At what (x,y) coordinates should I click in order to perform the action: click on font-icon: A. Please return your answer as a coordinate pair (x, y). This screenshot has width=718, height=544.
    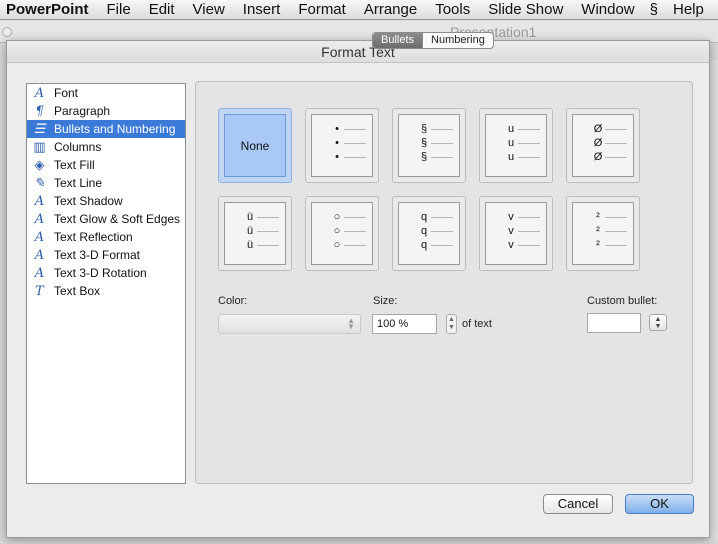
    Looking at the image, I should click on (39, 93).